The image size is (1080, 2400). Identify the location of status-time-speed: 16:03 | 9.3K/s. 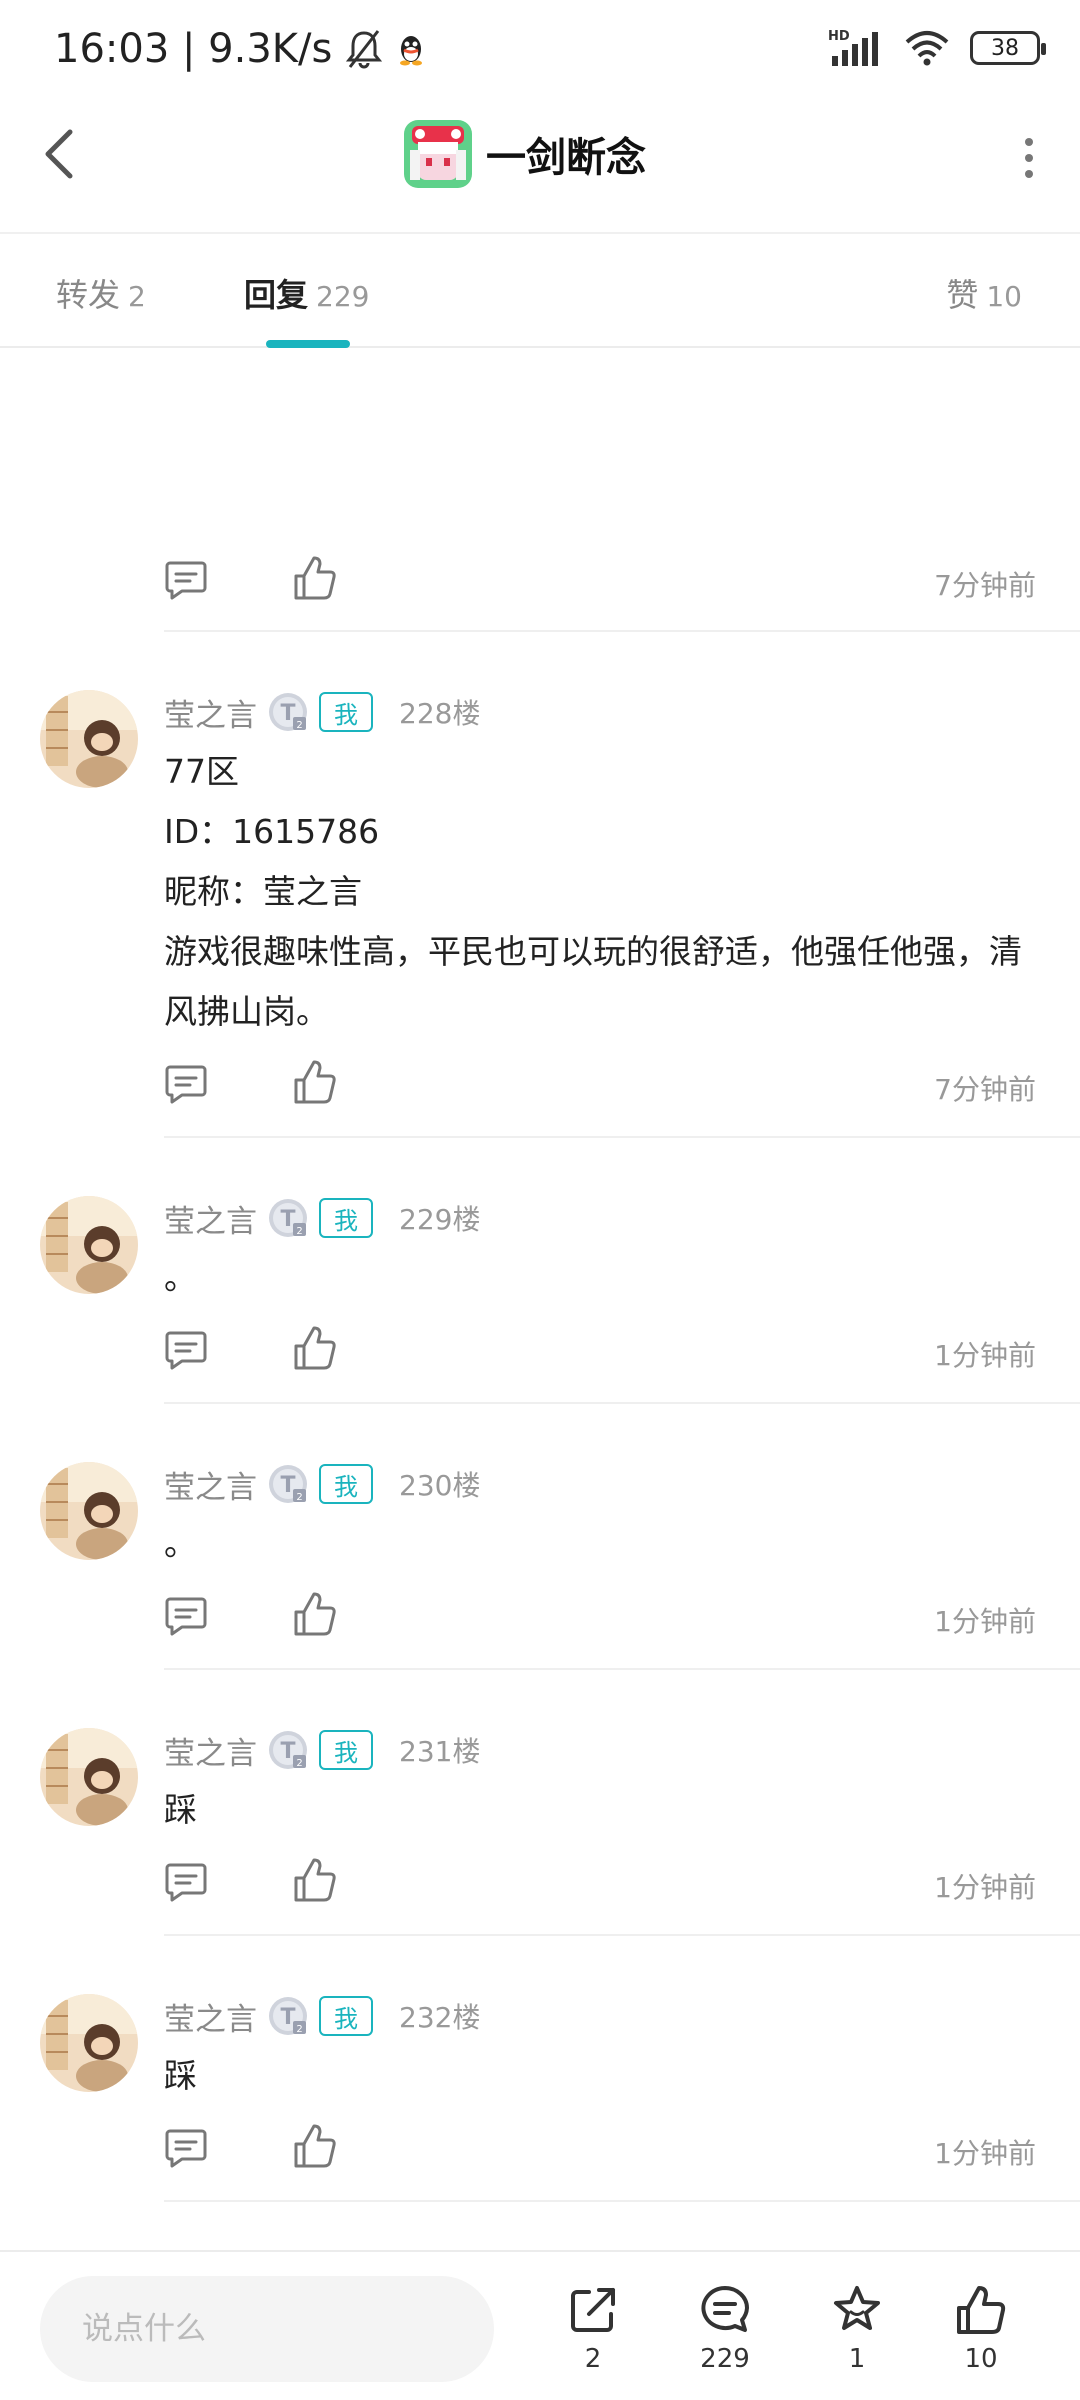
(193, 49).